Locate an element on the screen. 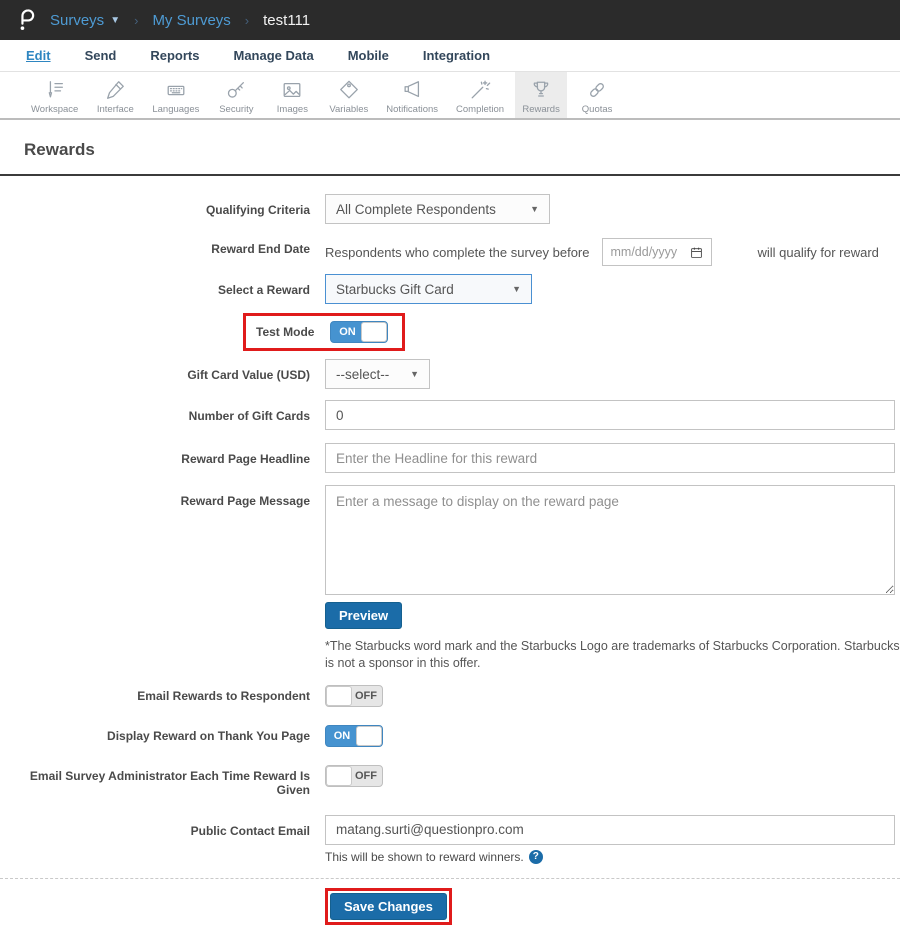 The width and height of the screenshot is (900, 925). public-contact-email-label: Public Contact Email is located at coordinates (250, 830).